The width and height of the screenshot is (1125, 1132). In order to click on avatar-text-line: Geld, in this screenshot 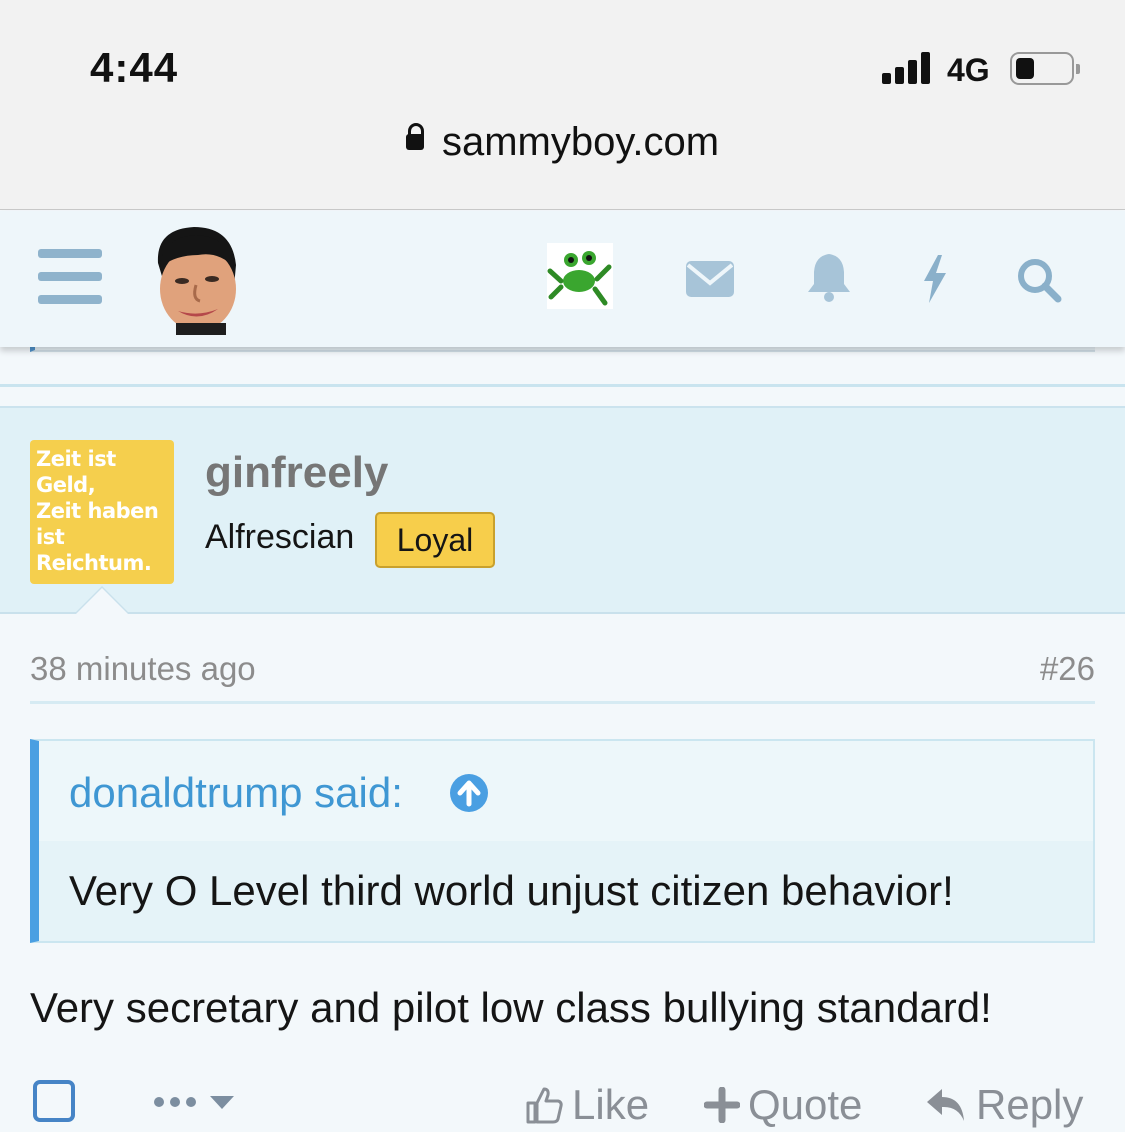, I will do `click(66, 485)`.